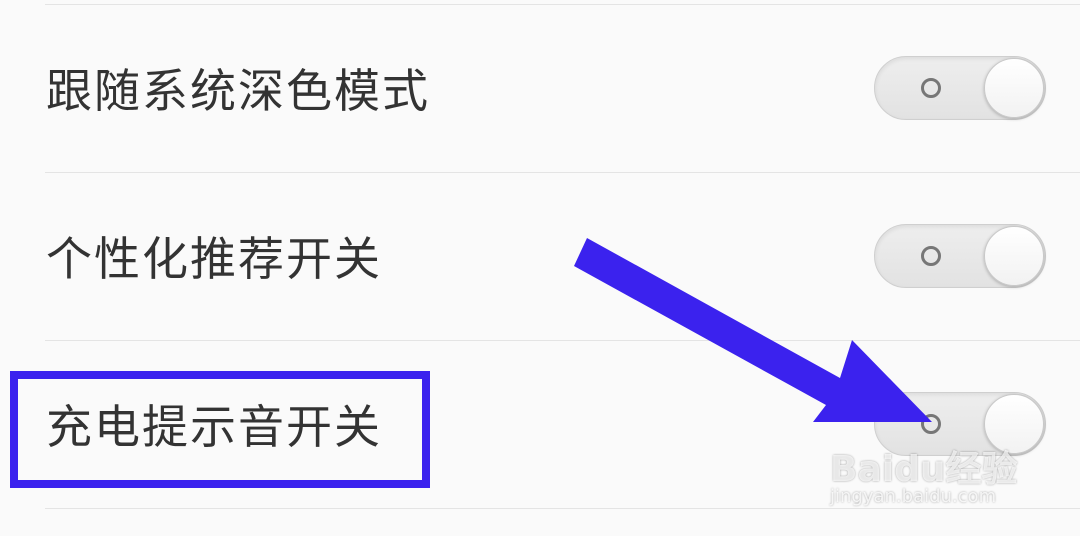 This screenshot has width=1080, height=536. Describe the element at coordinates (214, 259) in the screenshot. I see `setting-label: 个性化推荐开关` at that location.